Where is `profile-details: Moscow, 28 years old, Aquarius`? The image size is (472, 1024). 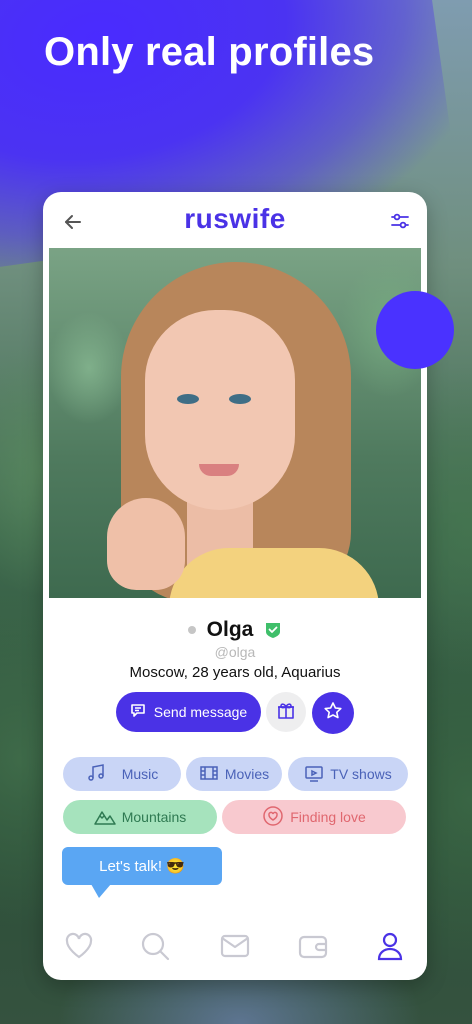
profile-details: Moscow, 28 years old, Aquarius is located at coordinates (235, 672).